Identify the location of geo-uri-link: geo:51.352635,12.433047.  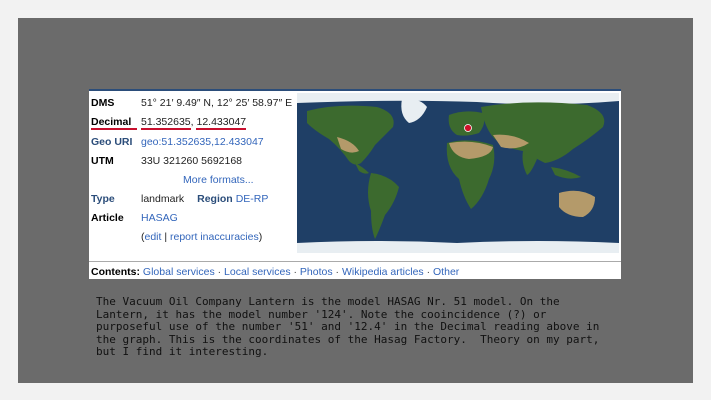
(202, 142).